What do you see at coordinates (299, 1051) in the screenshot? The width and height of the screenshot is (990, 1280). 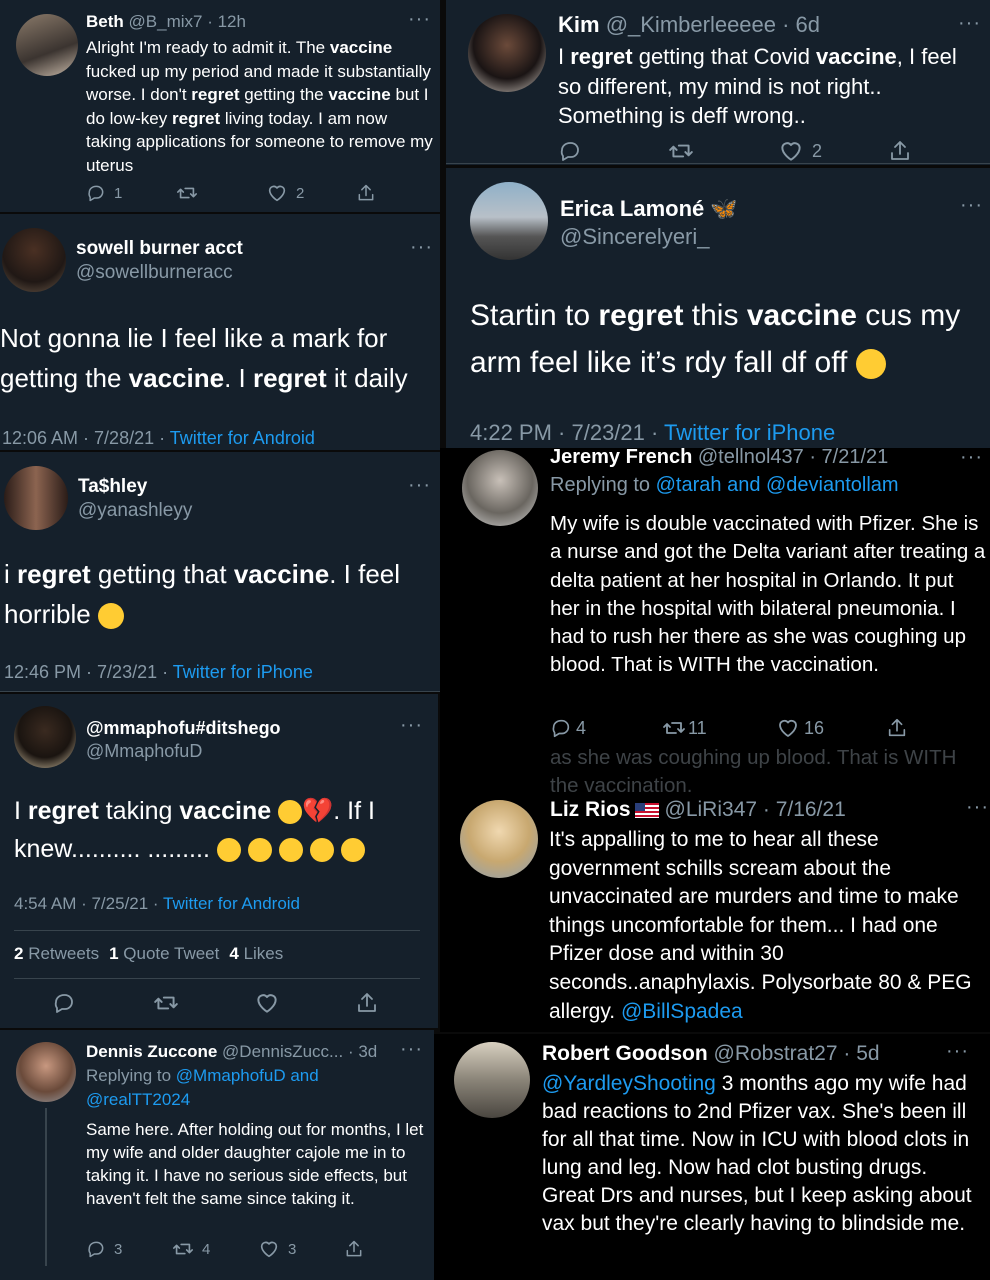 I see `author-handle: @DennisZucc... · 3d` at bounding box center [299, 1051].